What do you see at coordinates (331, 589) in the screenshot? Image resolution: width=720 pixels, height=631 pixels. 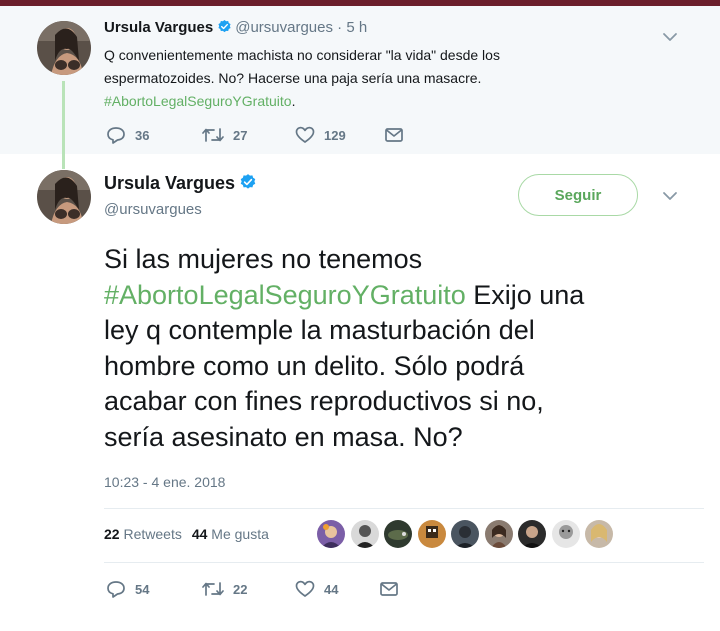 I see `like-count: 44` at bounding box center [331, 589].